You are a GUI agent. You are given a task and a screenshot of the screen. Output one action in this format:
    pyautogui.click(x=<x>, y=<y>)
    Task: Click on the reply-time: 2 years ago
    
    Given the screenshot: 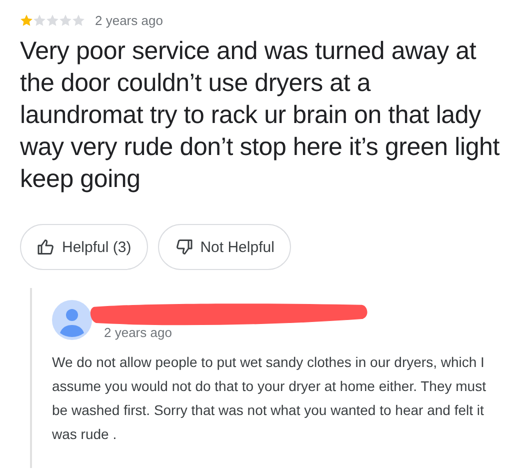 What is the action you would take?
    pyautogui.click(x=138, y=332)
    